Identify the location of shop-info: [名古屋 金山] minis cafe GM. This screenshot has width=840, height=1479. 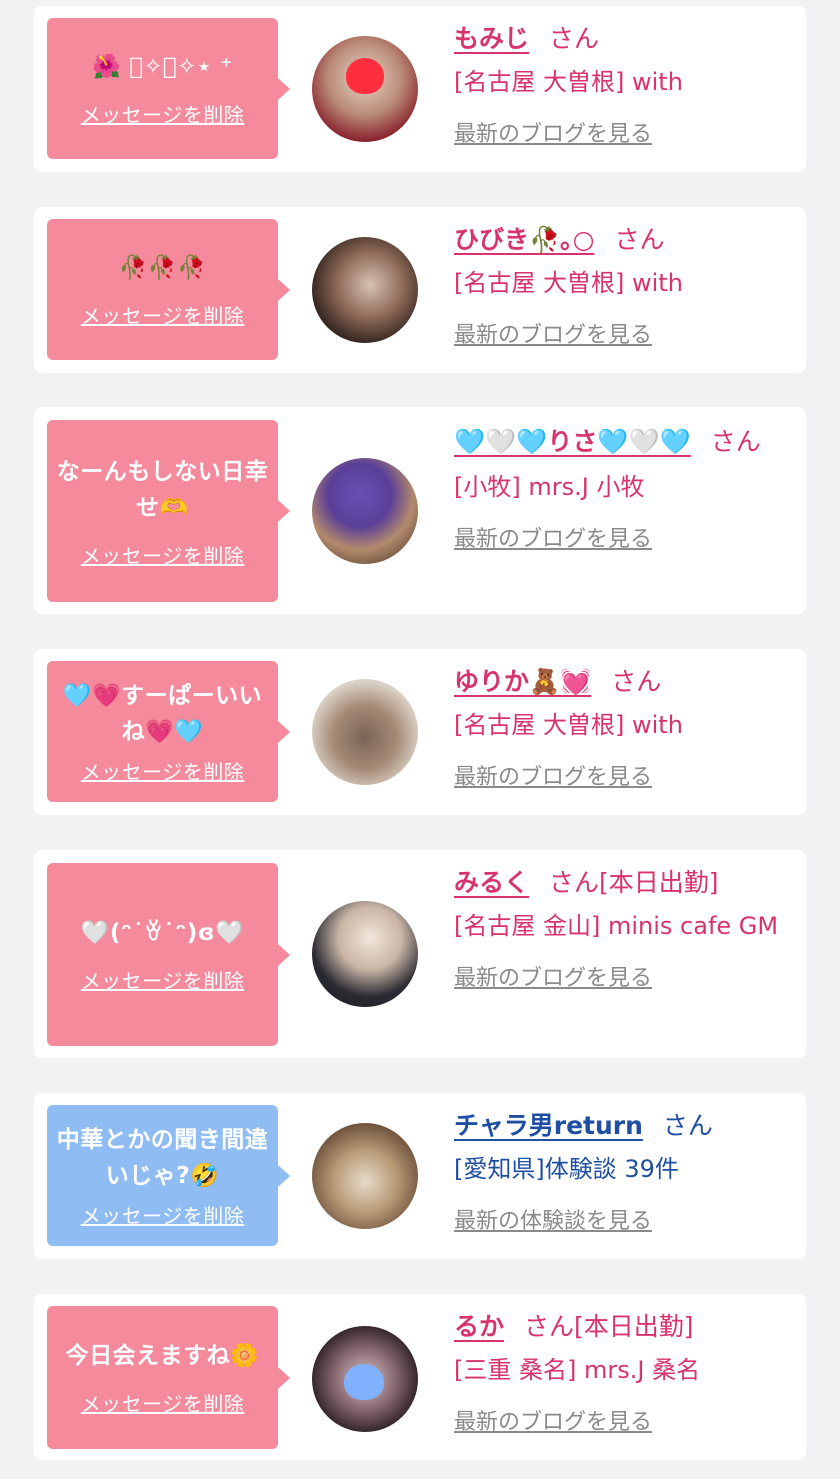
(616, 926).